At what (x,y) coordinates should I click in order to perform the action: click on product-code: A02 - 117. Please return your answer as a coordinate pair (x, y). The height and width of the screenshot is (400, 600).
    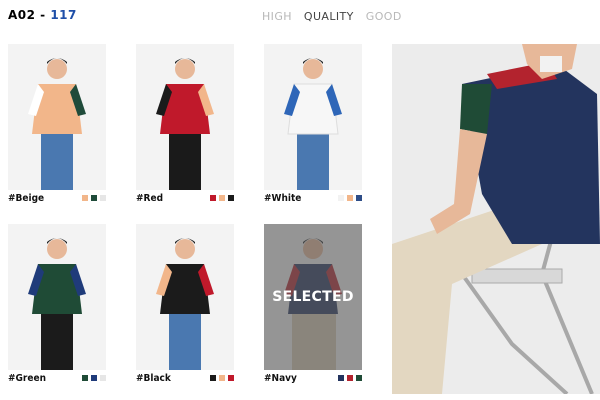
    Looking at the image, I should click on (42, 15).